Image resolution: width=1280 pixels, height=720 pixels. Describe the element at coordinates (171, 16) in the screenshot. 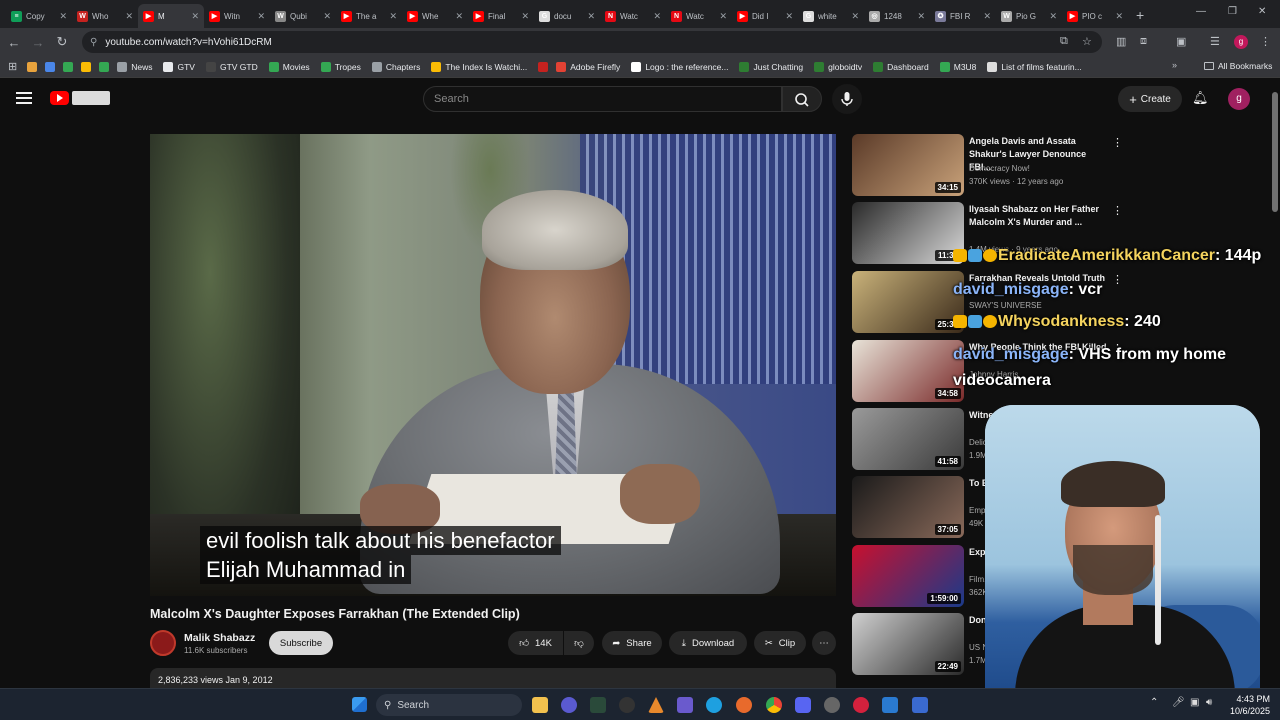

I see `browser-tab: ▶ M ✕` at that location.